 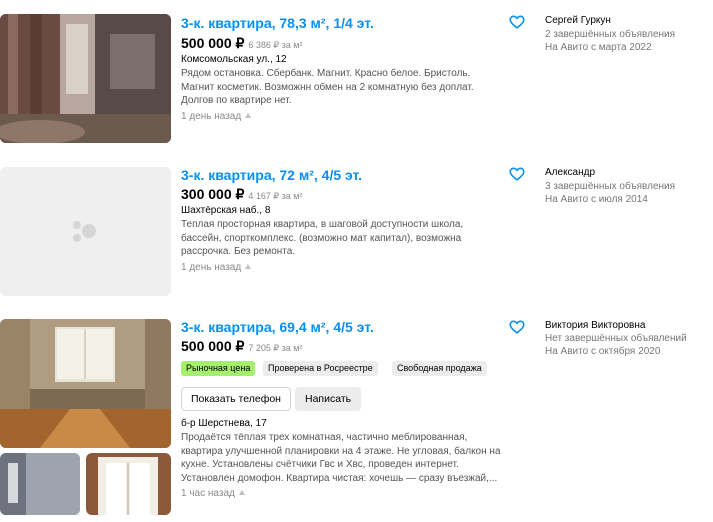 I want to click on listing-photo, so click(x=85, y=78).